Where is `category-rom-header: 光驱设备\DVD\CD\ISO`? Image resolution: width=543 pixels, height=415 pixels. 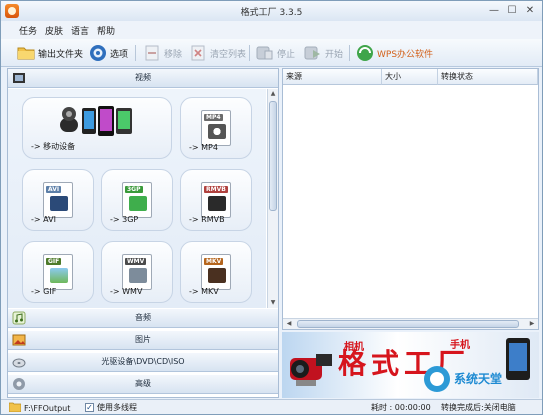 category-rom-header: 光驱设备\DVD\CD\ISO is located at coordinates (143, 362).